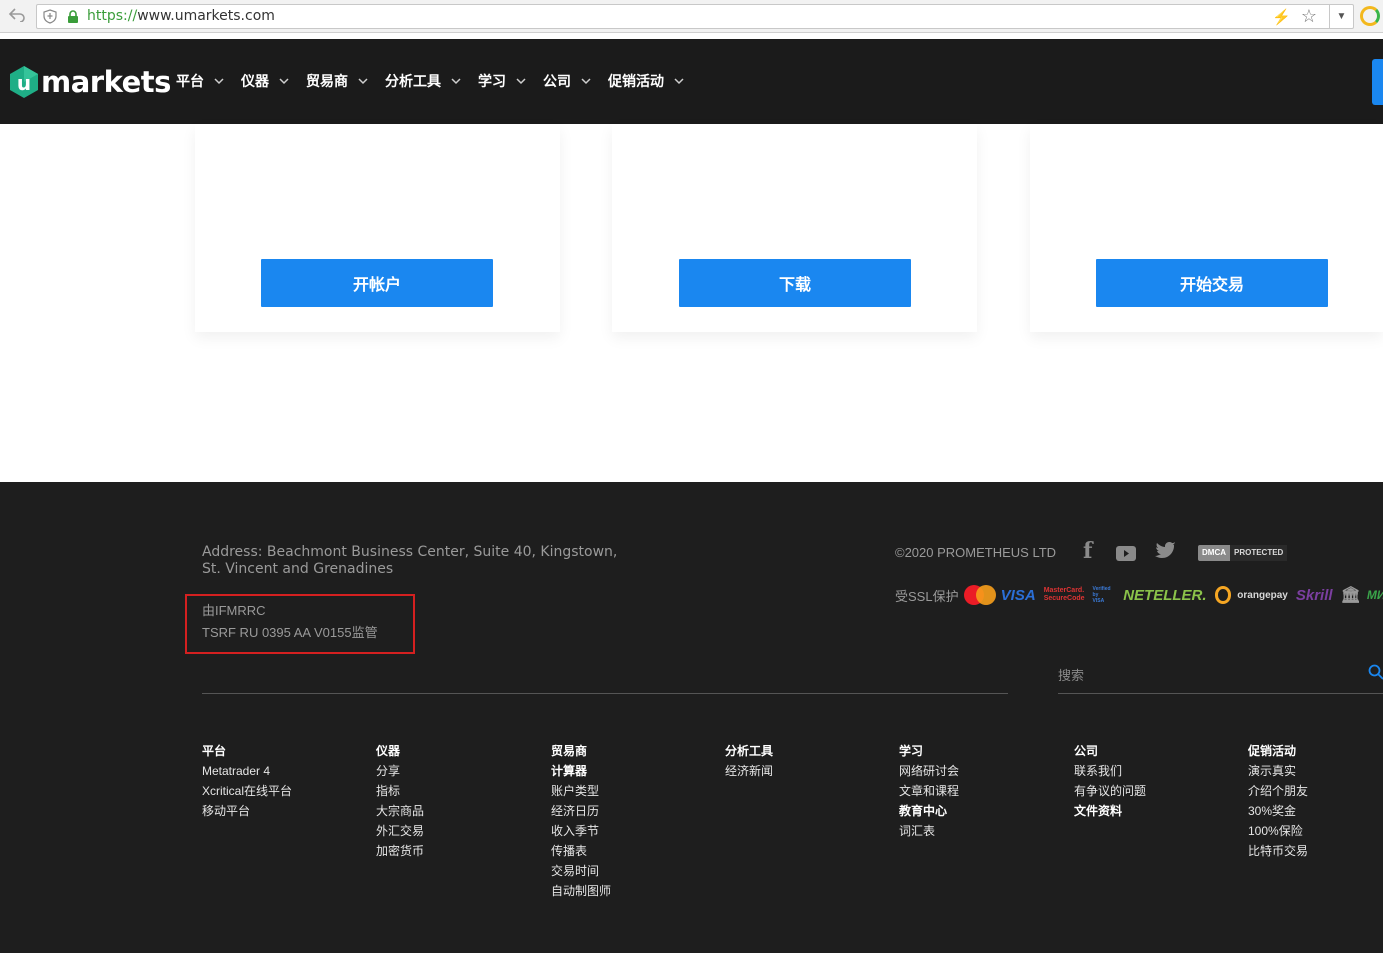  Describe the element at coordinates (927, 596) in the screenshot. I see `ssl-protected-label: 受SSL保护` at that location.